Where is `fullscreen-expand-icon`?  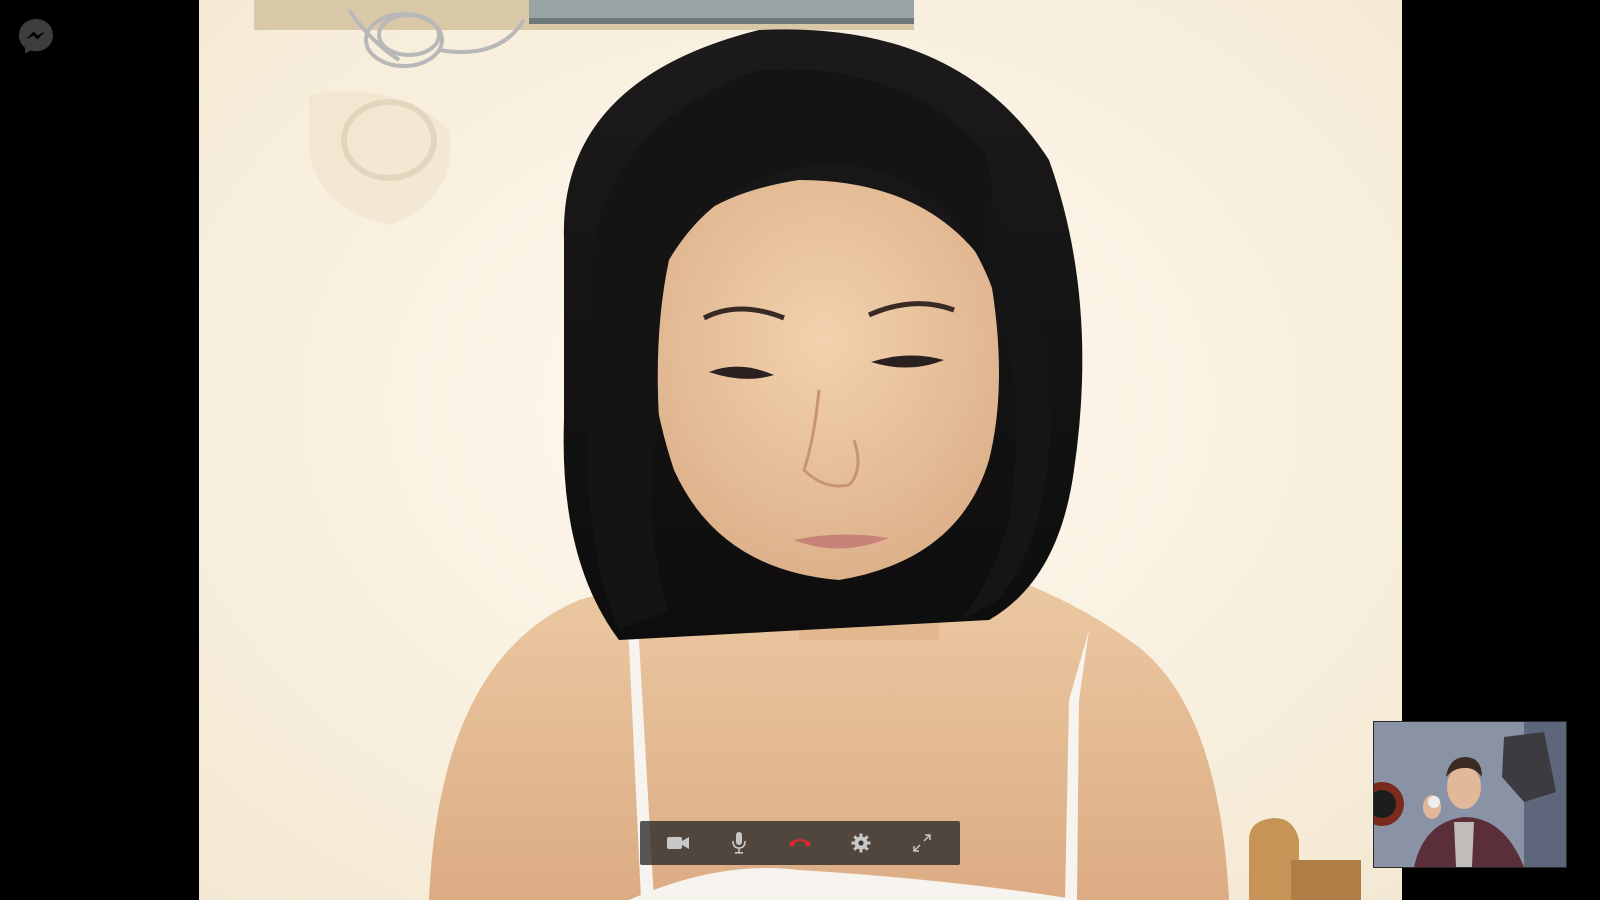
fullscreen-expand-icon is located at coordinates (921, 843).